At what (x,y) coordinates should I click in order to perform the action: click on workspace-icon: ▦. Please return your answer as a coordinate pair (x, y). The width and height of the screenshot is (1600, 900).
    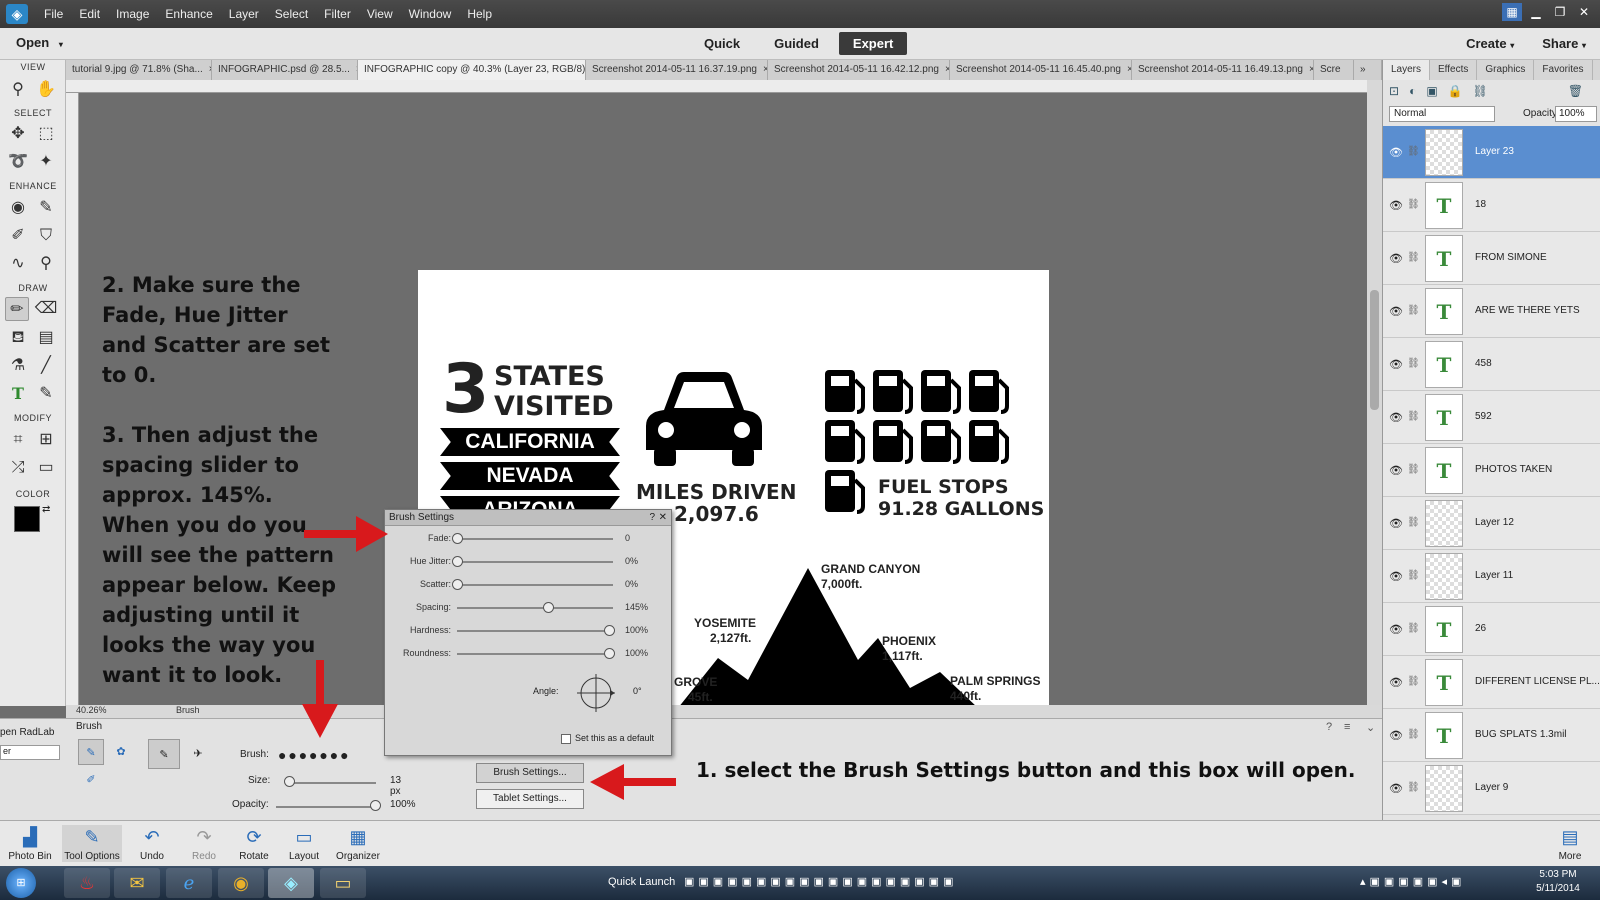
    Looking at the image, I should click on (1512, 12).